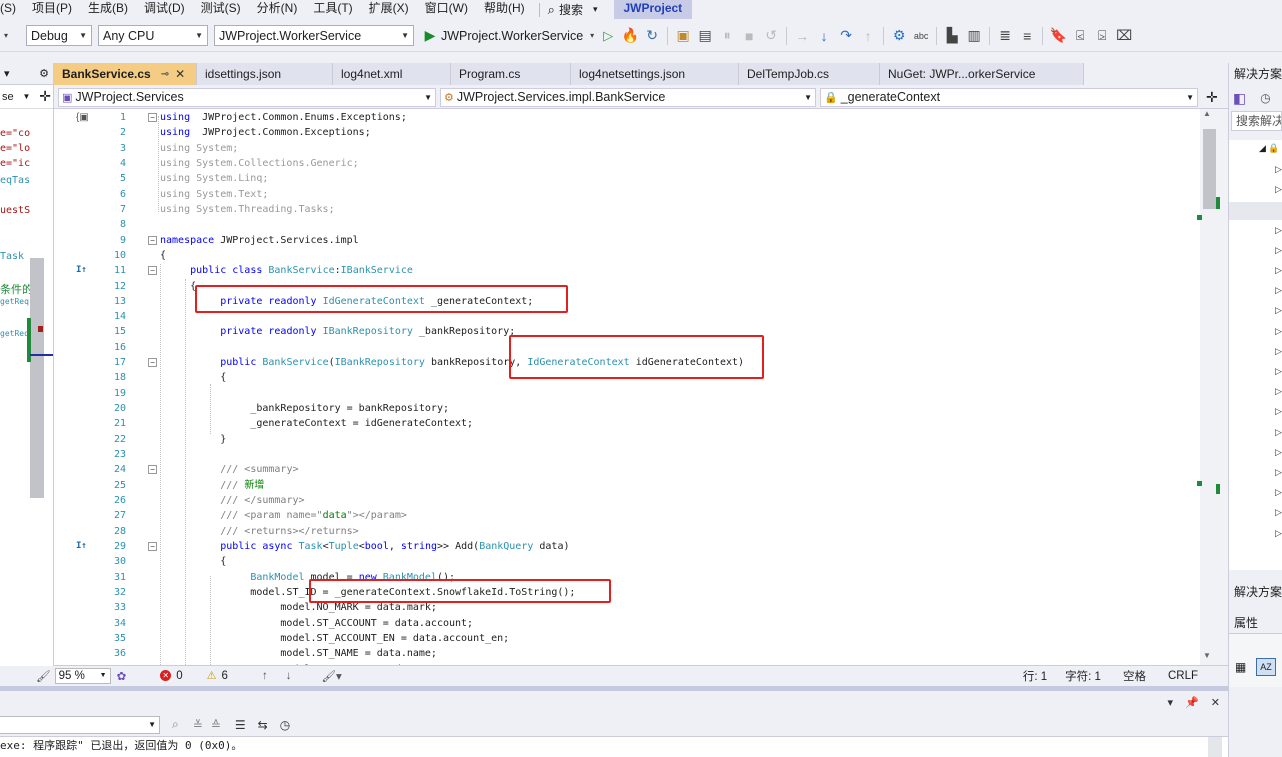 The height and width of the screenshot is (757, 1282). What do you see at coordinates (846, 36) in the screenshot?
I see `step-over-alt-icon: ↷` at bounding box center [846, 36].